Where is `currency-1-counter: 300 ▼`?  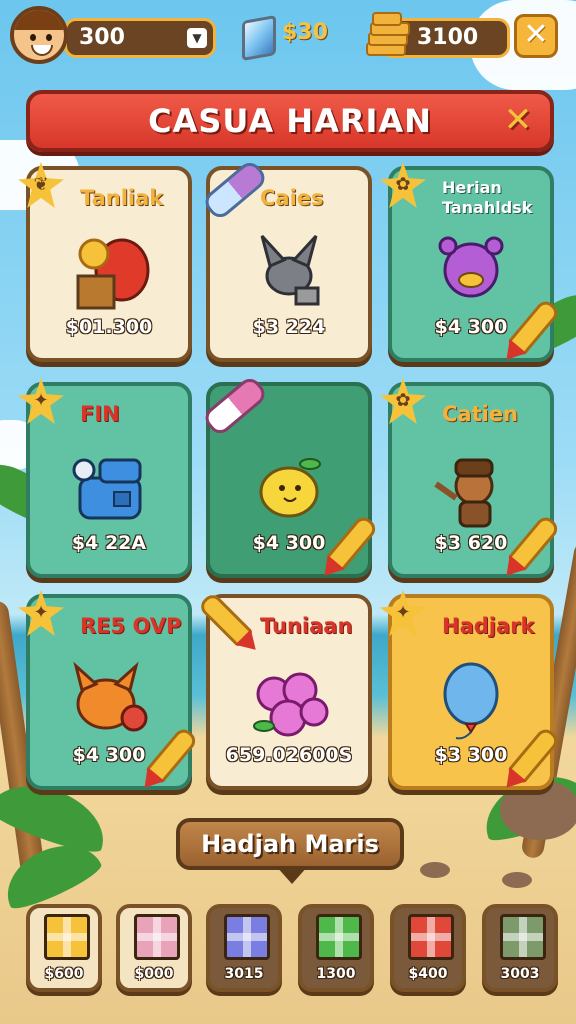
currency-1-counter: 300 ▼ is located at coordinates (140, 38).